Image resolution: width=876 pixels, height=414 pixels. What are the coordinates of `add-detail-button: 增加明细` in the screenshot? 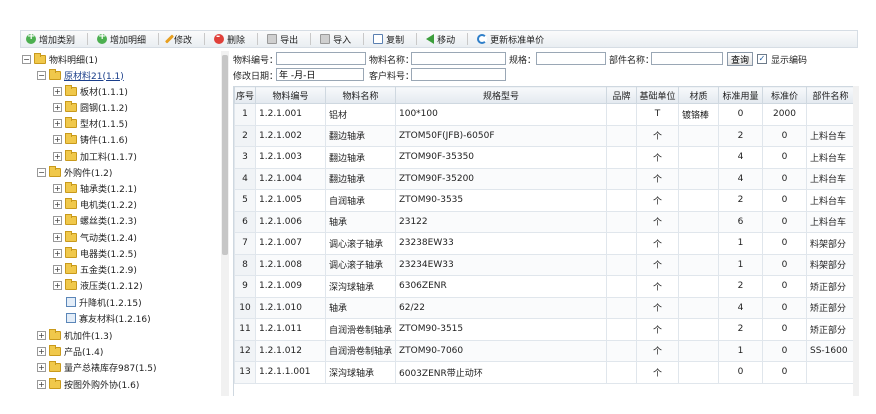 It's located at (121, 39).